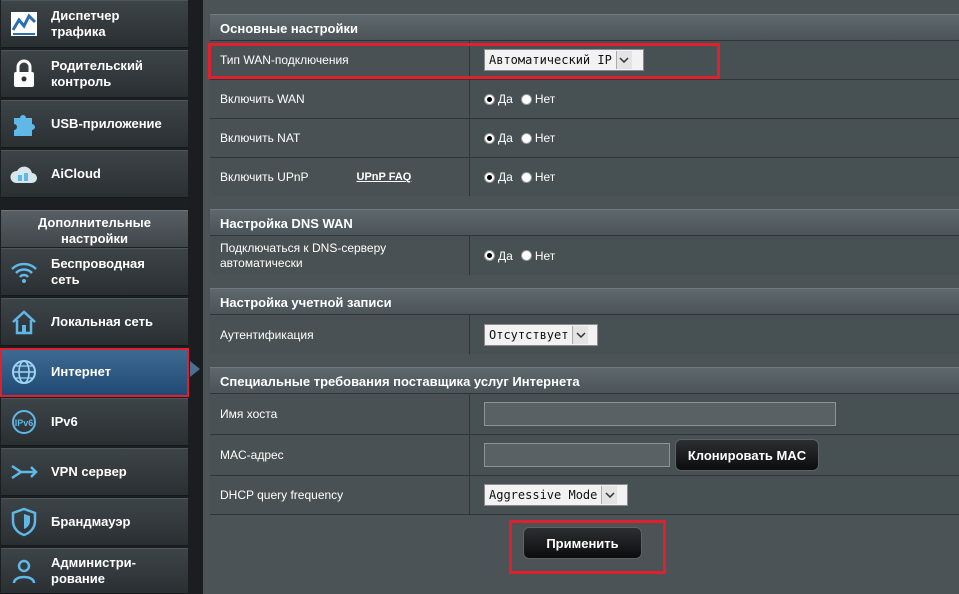 Image resolution: width=959 pixels, height=594 pixels. Describe the element at coordinates (340, 60) in the screenshot. I see `wan-type-label: Тип WAN-подключения` at that location.